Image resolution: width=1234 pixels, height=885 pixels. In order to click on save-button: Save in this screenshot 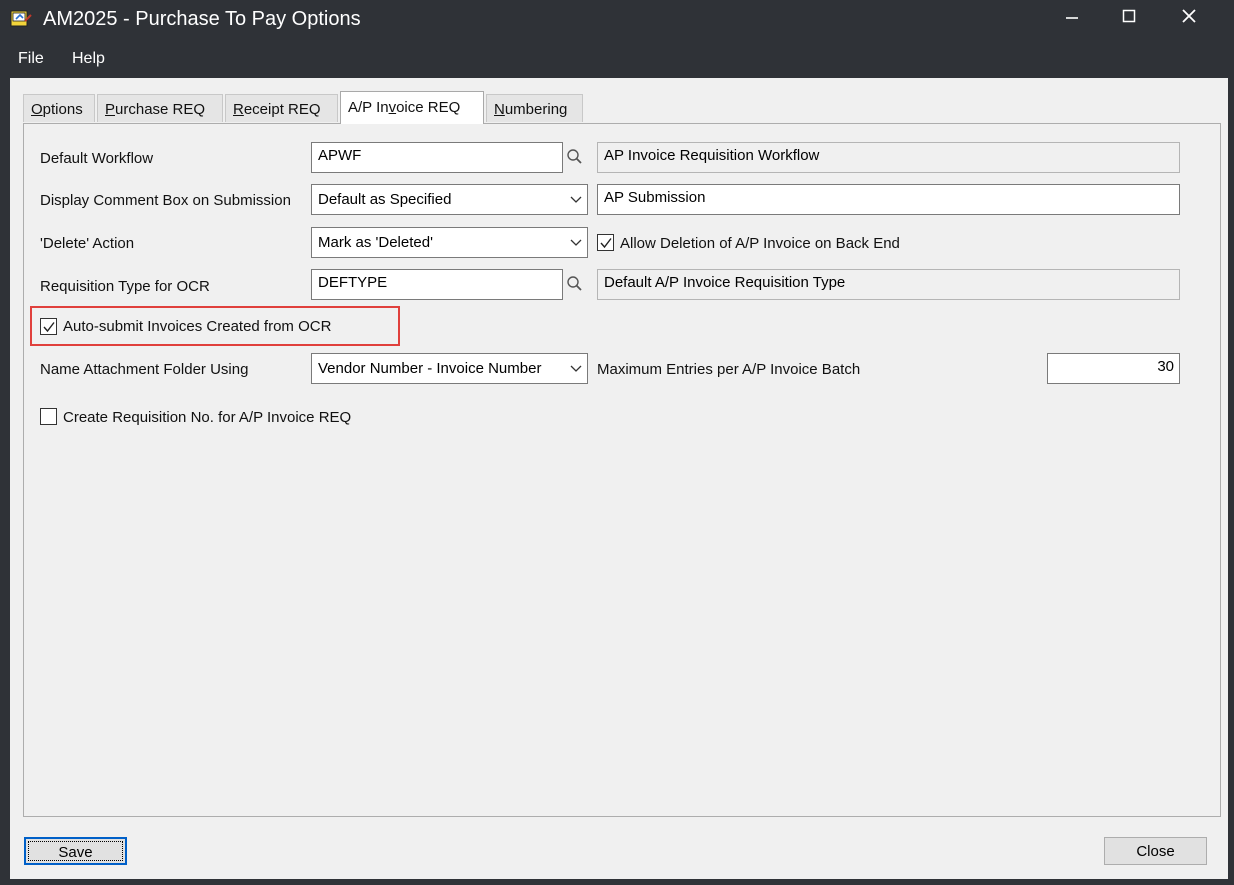, I will do `click(75, 851)`.